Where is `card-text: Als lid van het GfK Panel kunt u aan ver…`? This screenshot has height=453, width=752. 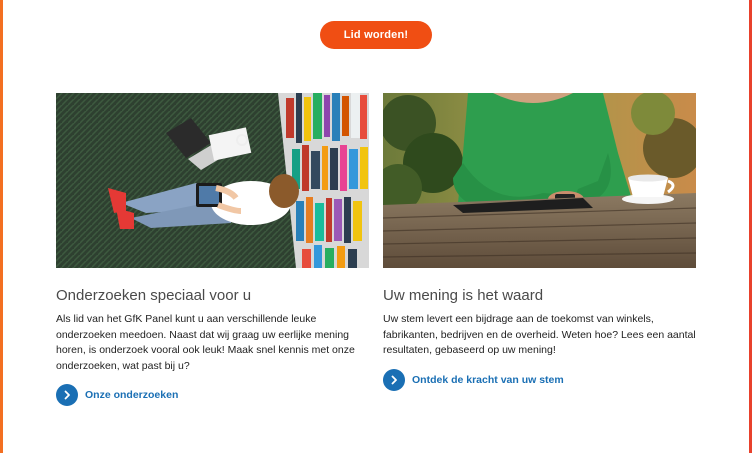 card-text: Als lid van het GfK Panel kunt u aan ver… is located at coordinates (205, 342).